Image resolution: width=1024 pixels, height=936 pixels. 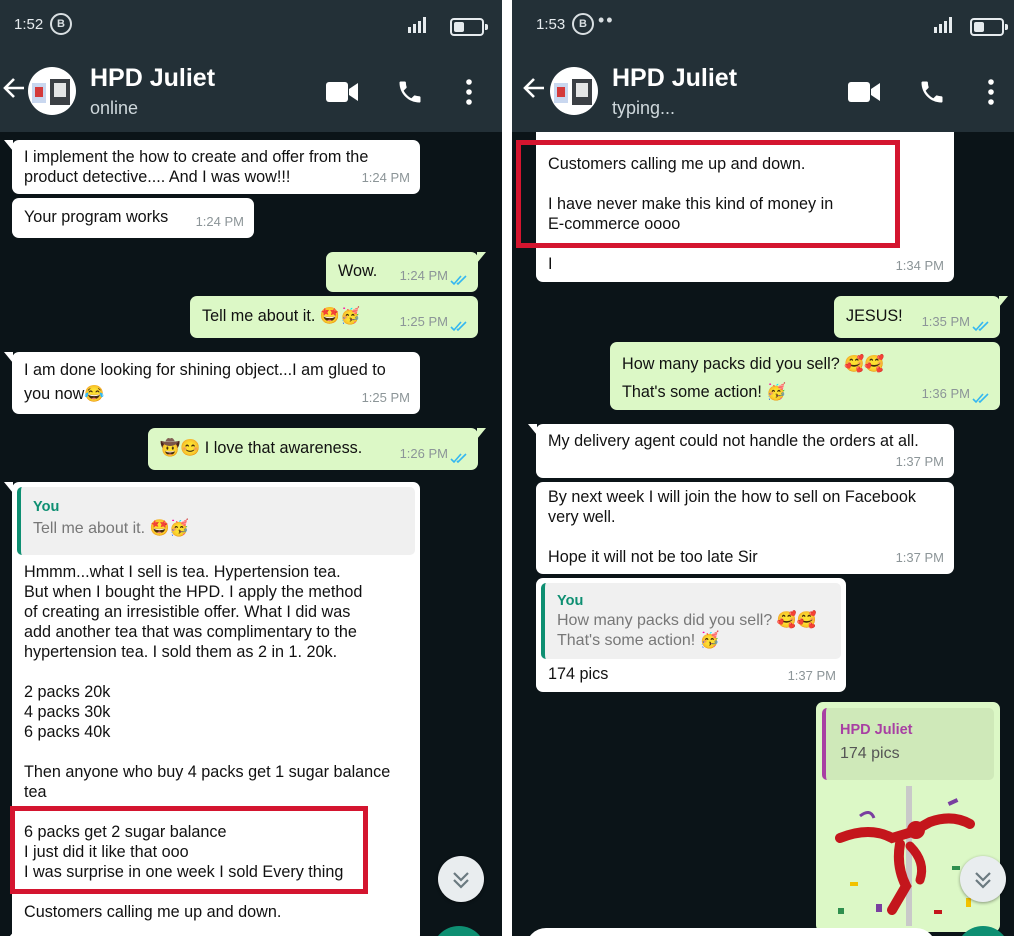 What do you see at coordinates (111, 528) in the screenshot?
I see `quote-text: Tell me about it. 🤩🥳` at bounding box center [111, 528].